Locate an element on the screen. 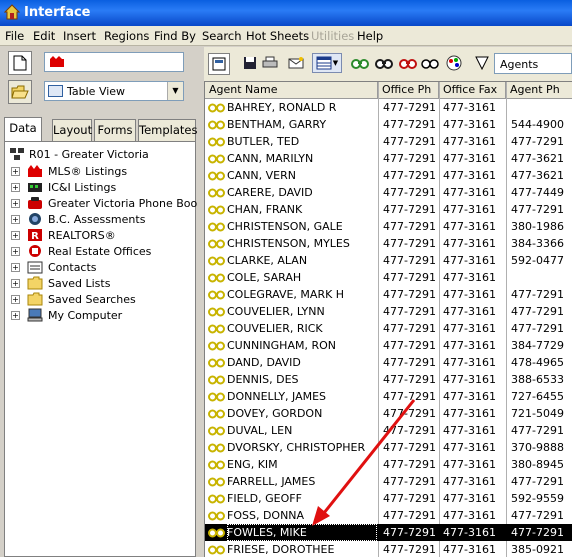 The image size is (572, 557). print-button is located at coordinates (270, 63).